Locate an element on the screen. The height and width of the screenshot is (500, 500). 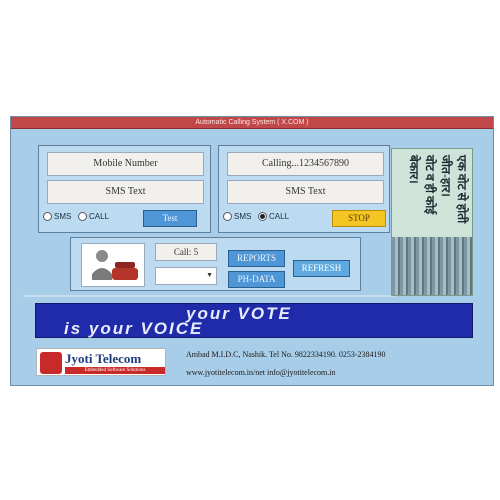
title-bar: Automatic Calling System ( X.COM ) is located at coordinates (252, 123).